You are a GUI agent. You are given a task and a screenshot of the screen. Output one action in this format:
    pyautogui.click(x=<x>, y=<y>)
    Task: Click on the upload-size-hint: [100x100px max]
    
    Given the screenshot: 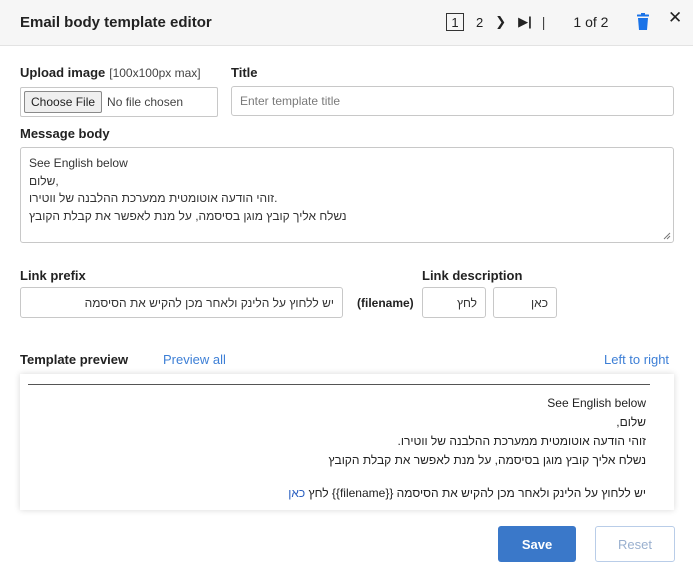 What is the action you would take?
    pyautogui.click(x=155, y=73)
    